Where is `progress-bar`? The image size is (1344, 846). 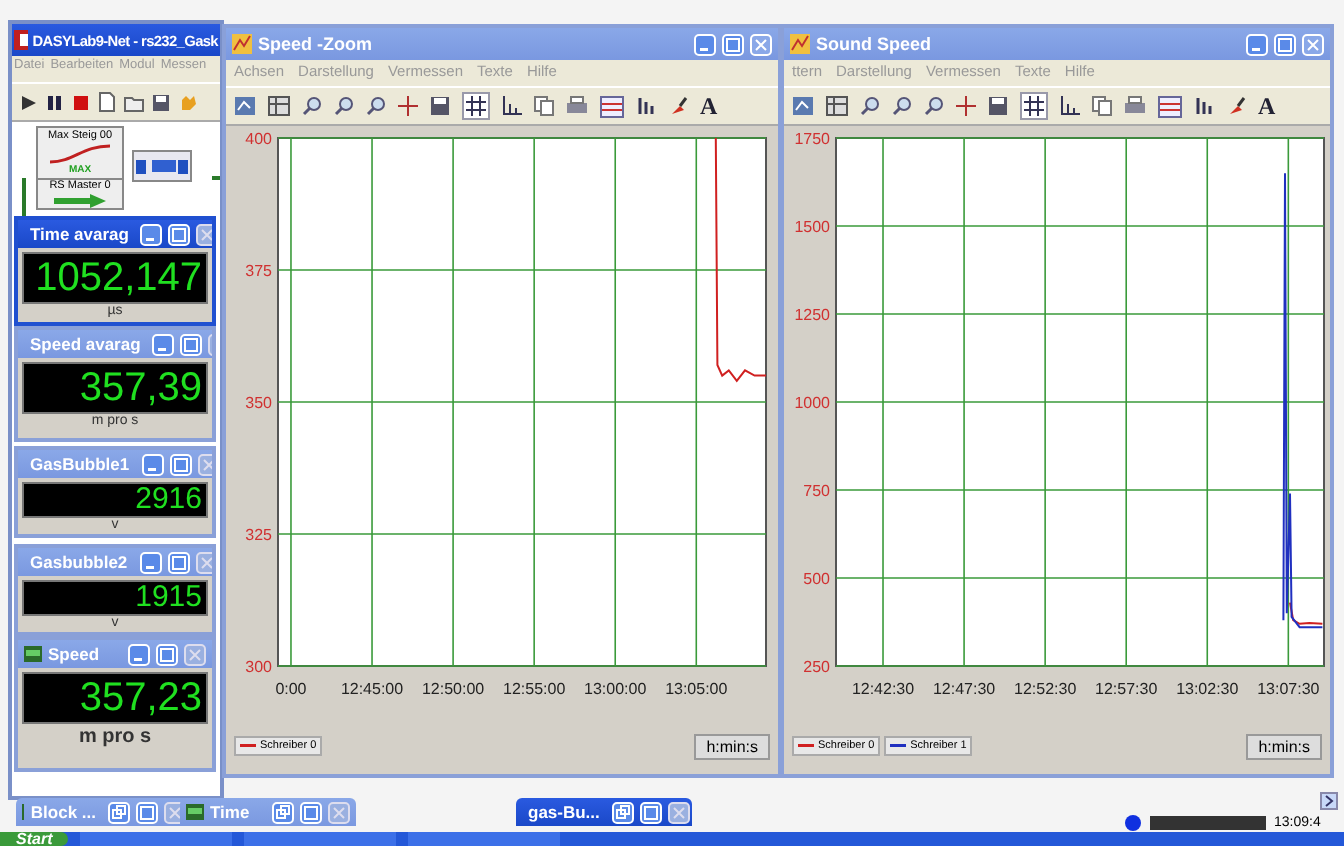 progress-bar is located at coordinates (1208, 823).